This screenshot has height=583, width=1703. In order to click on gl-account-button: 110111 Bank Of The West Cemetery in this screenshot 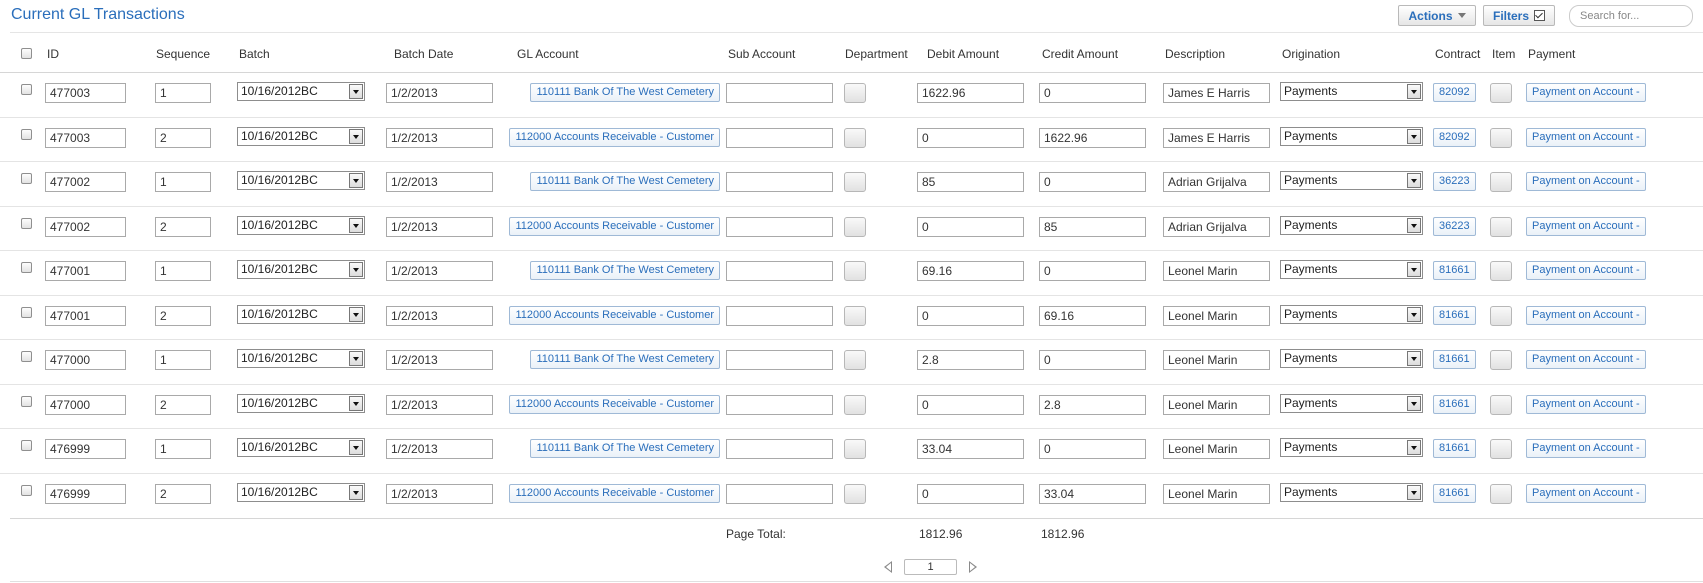, I will do `click(625, 270)`.